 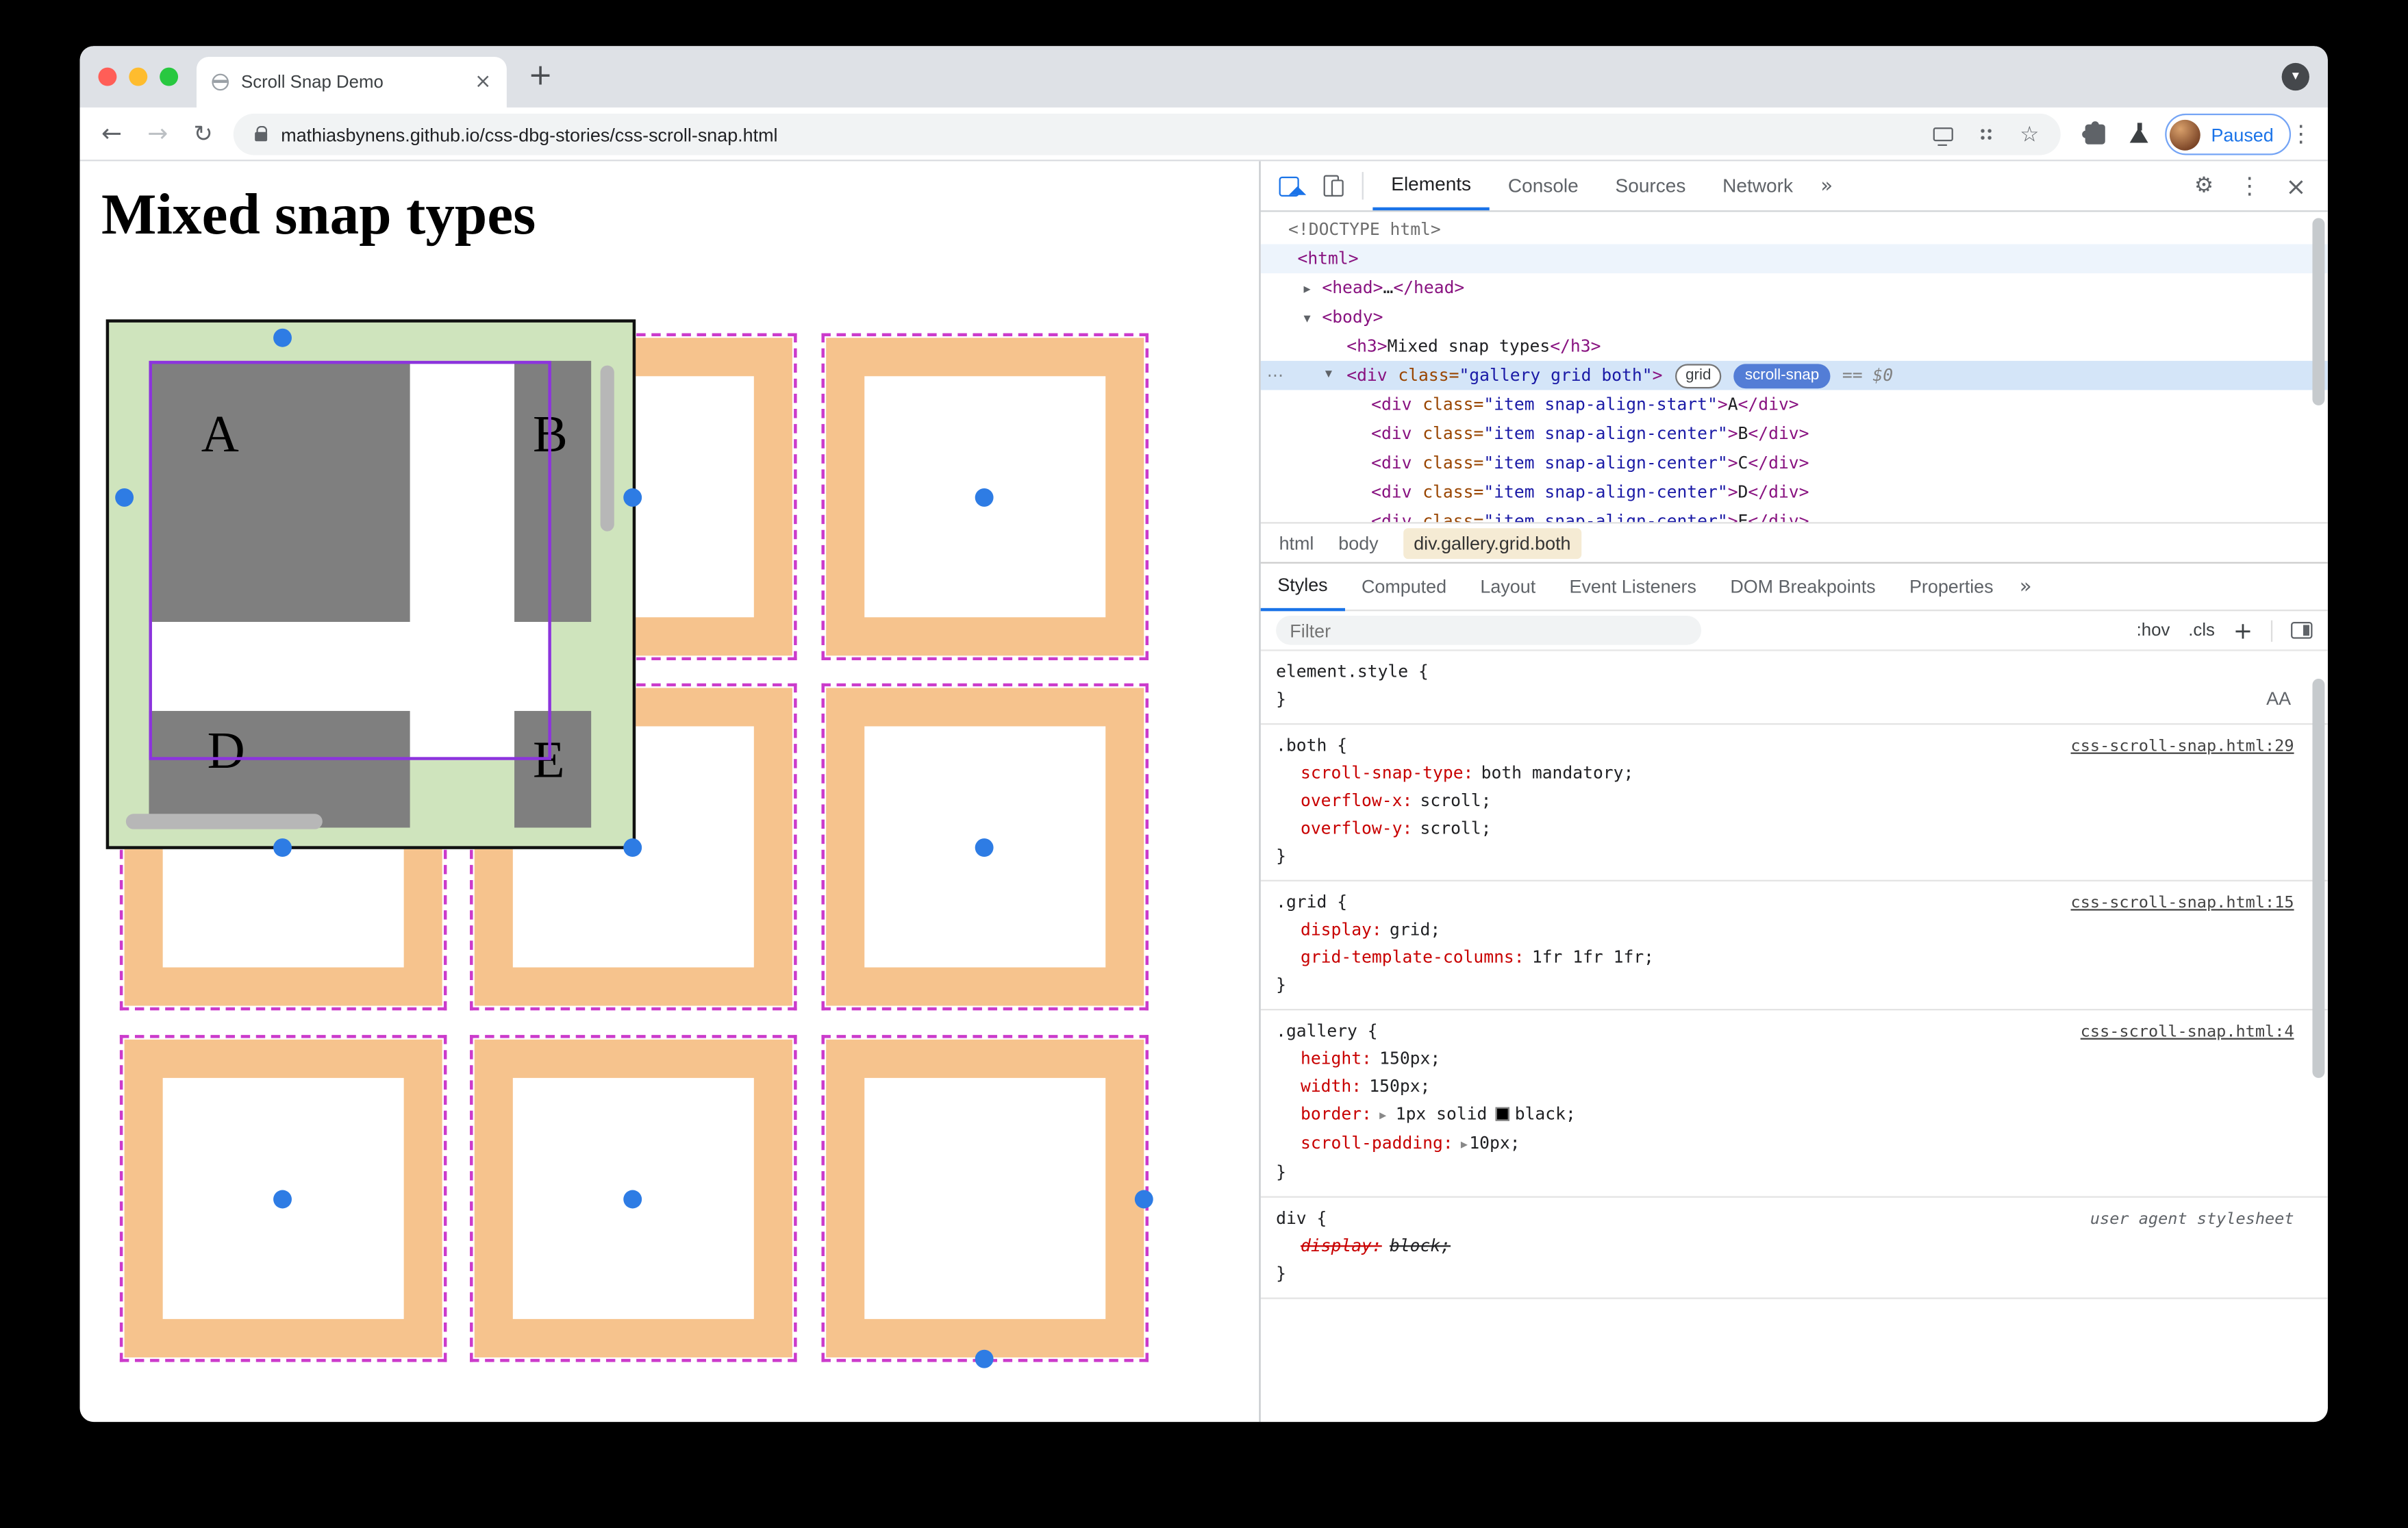 What do you see at coordinates (2138, 133) in the screenshot?
I see `extension-flask-icon` at bounding box center [2138, 133].